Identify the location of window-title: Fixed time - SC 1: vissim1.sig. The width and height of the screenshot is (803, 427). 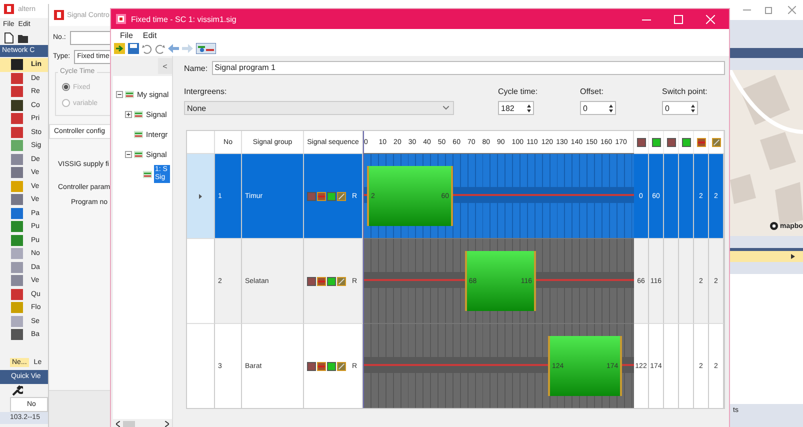
(183, 19).